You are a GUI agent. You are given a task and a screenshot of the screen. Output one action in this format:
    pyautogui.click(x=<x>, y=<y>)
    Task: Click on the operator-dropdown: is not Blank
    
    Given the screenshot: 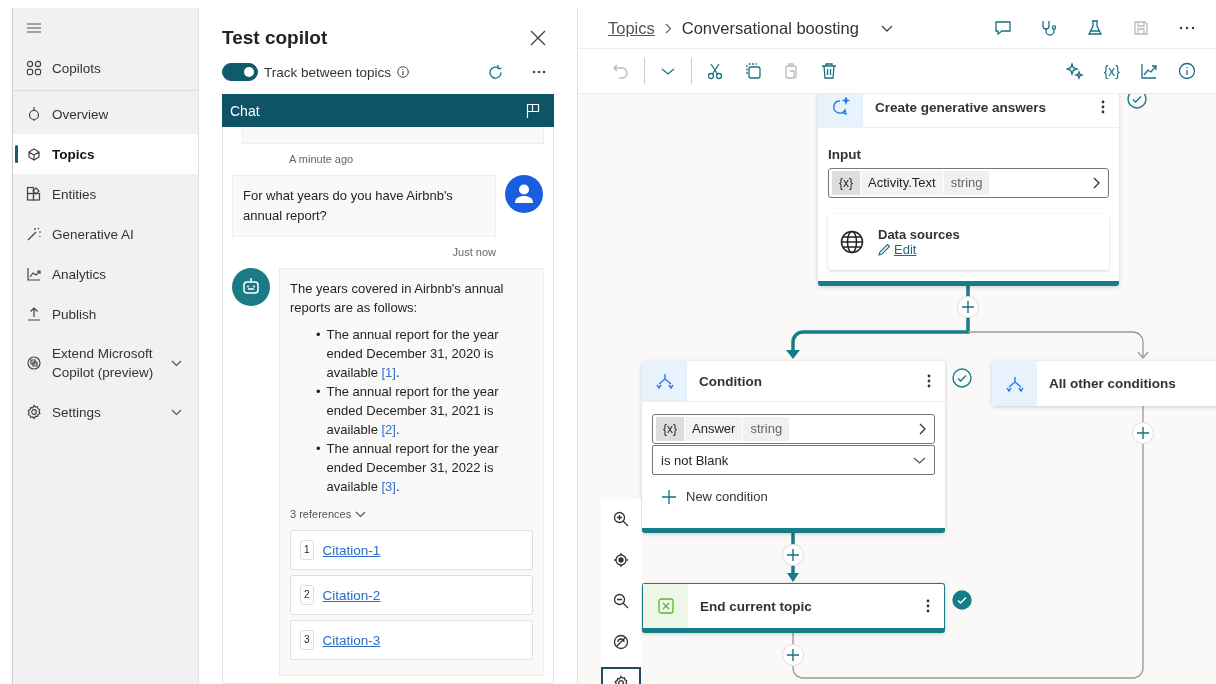 What is the action you would take?
    pyautogui.click(x=793, y=460)
    